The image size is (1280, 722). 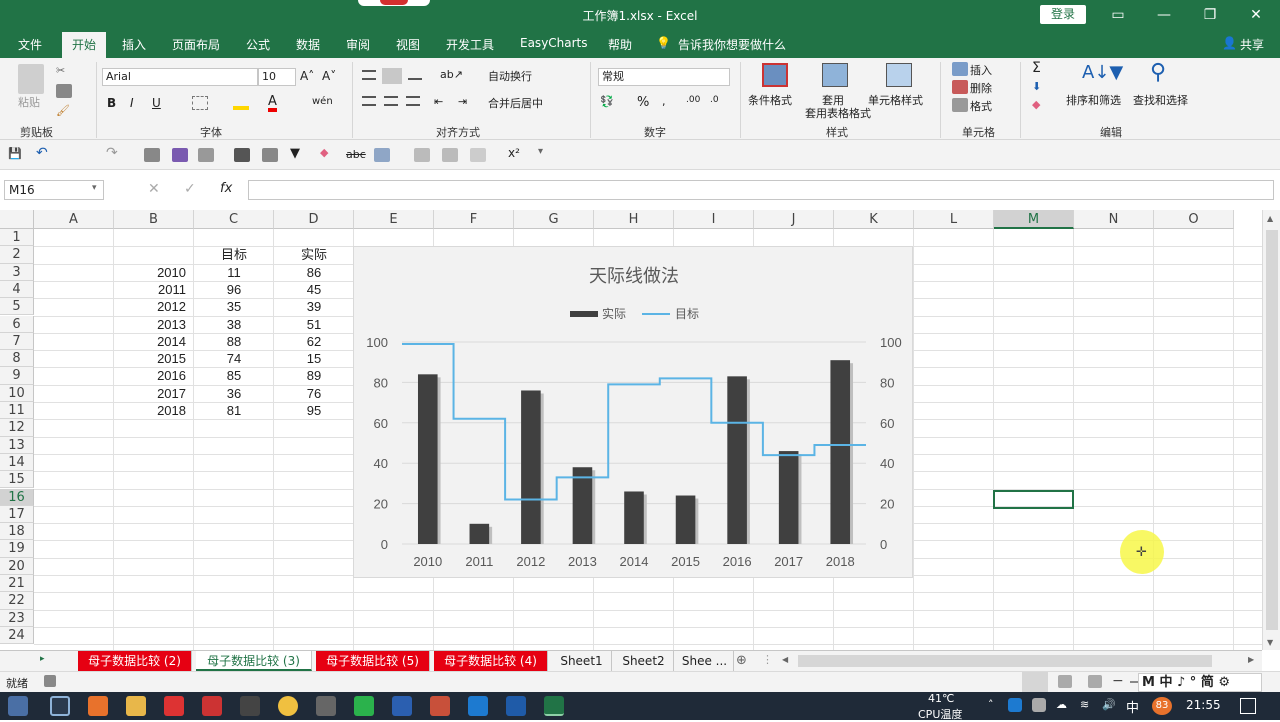 What do you see at coordinates (17, 445) in the screenshot?
I see `row-header-13: 13` at bounding box center [17, 445].